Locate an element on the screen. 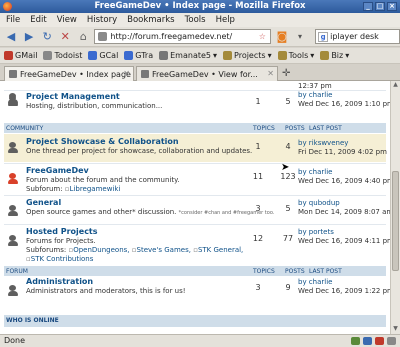 This screenshot has height=347, width=400. scroll-thumb is located at coordinates (395, 221).